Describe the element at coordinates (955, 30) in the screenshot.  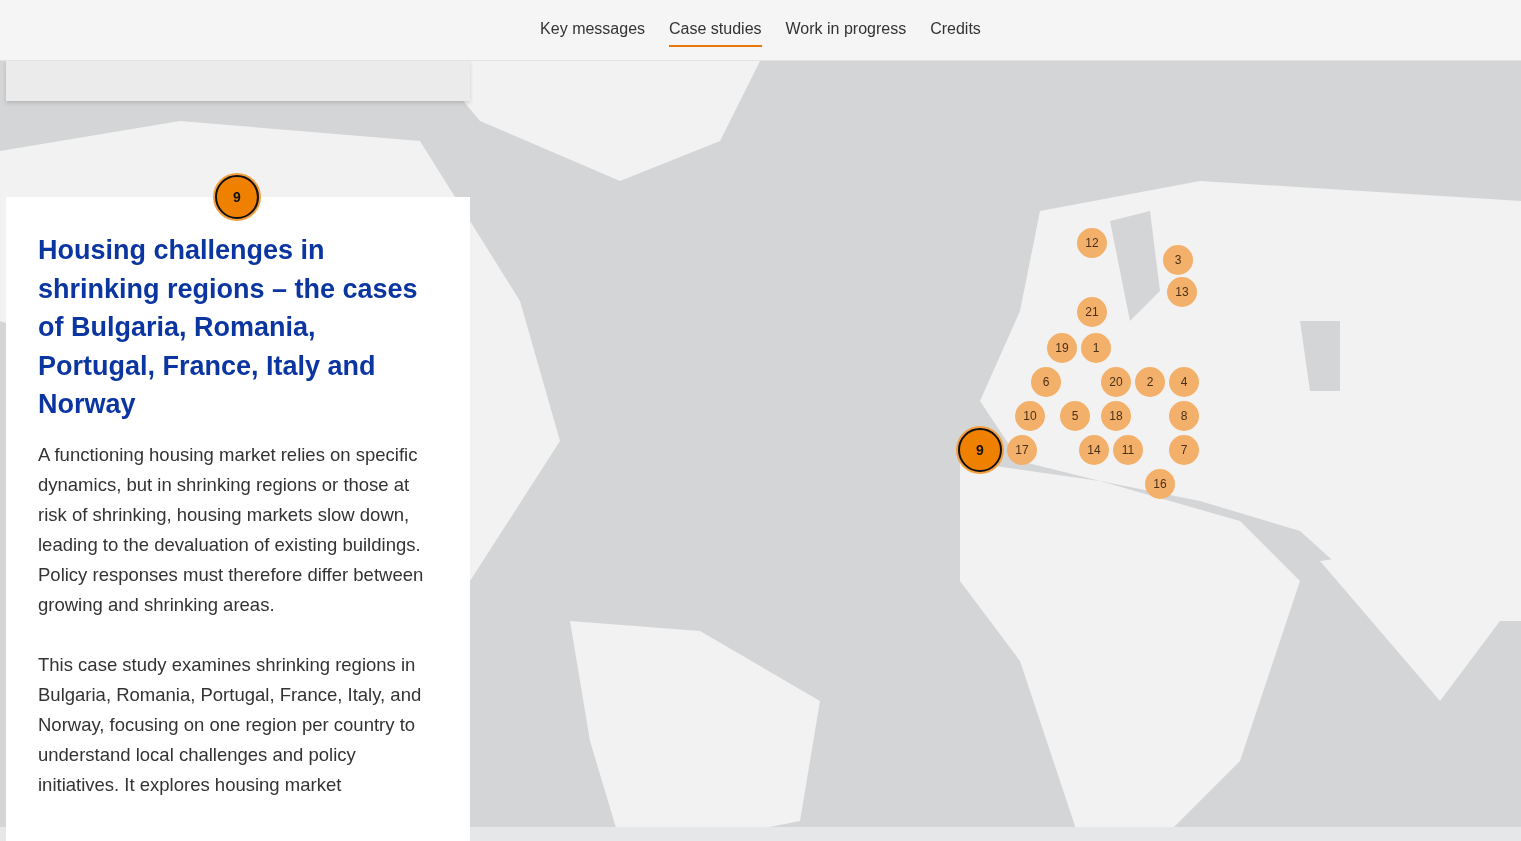
I see `nav-link: Credits` at that location.